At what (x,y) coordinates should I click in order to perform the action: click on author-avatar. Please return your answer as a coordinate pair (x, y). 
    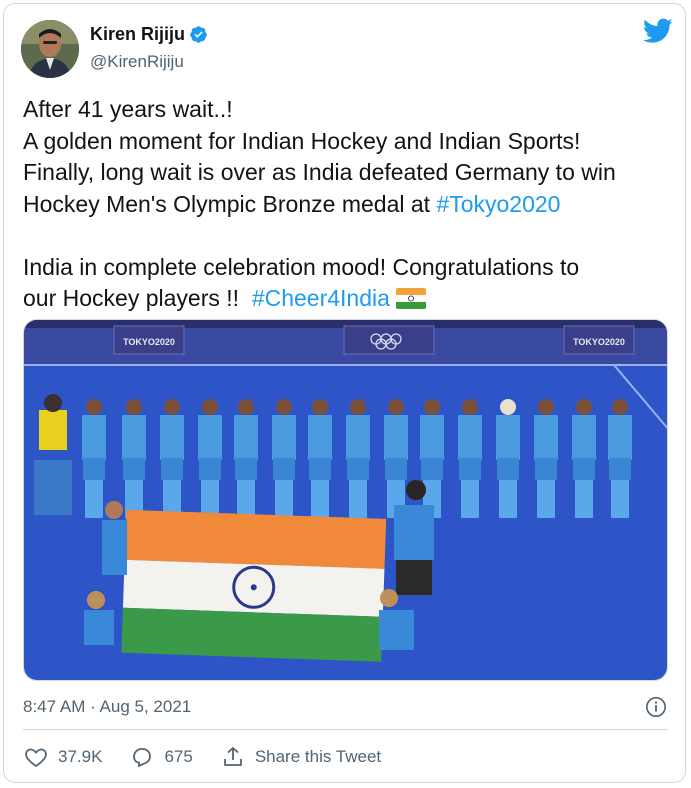
    Looking at the image, I should click on (50, 49).